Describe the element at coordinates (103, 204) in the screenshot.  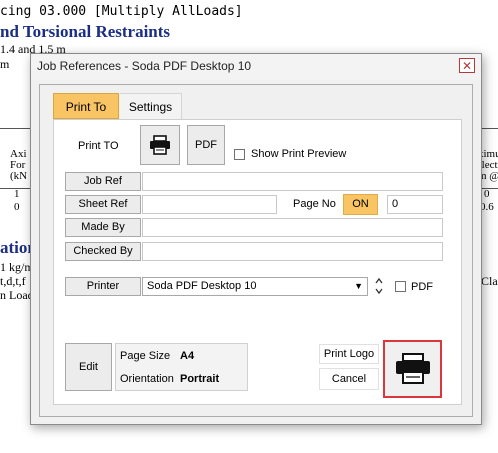
I see `sheet-ref-button: Sheet Ref` at that location.